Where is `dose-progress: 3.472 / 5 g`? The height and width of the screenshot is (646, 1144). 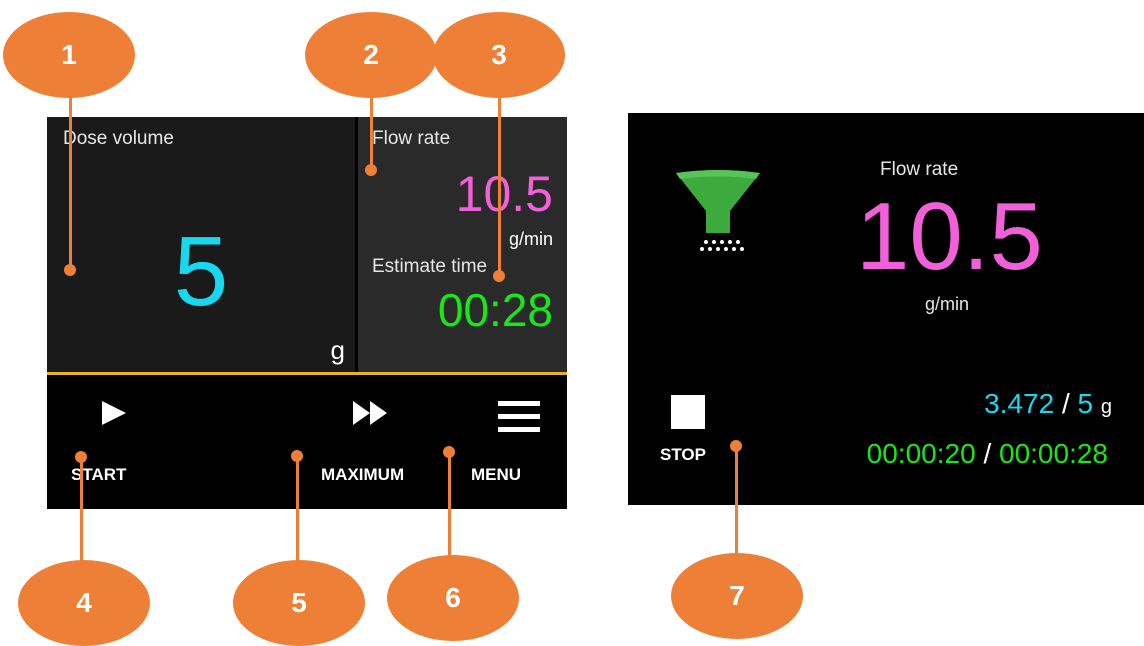 dose-progress: 3.472 / 5 g is located at coordinates (1048, 404).